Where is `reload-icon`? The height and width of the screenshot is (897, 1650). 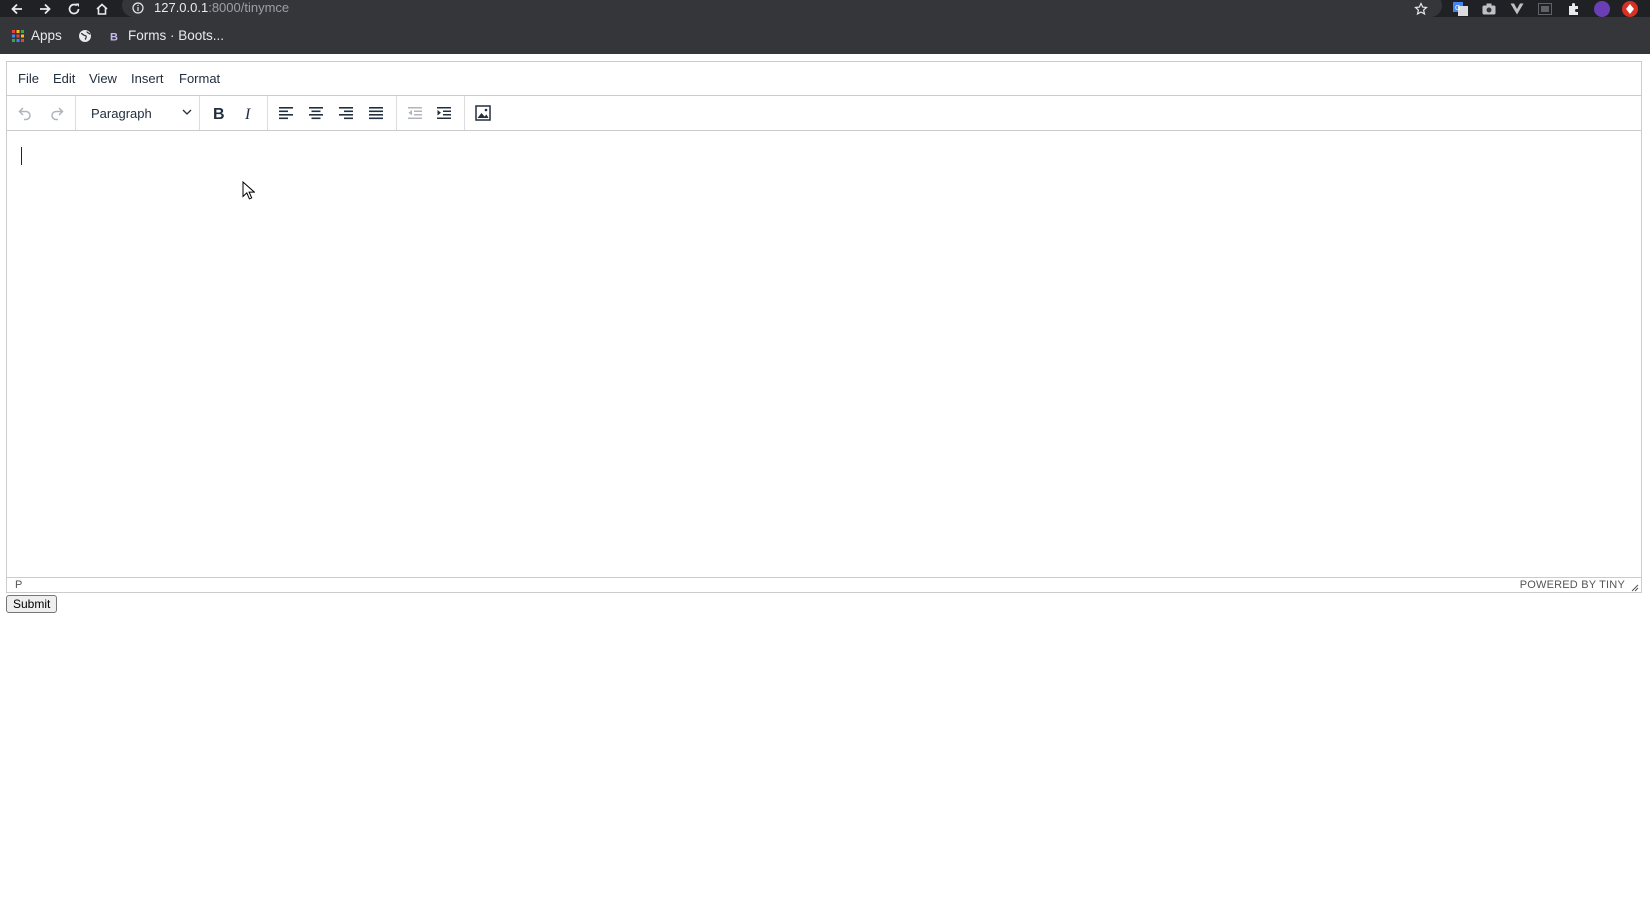
reload-icon is located at coordinates (74, 8).